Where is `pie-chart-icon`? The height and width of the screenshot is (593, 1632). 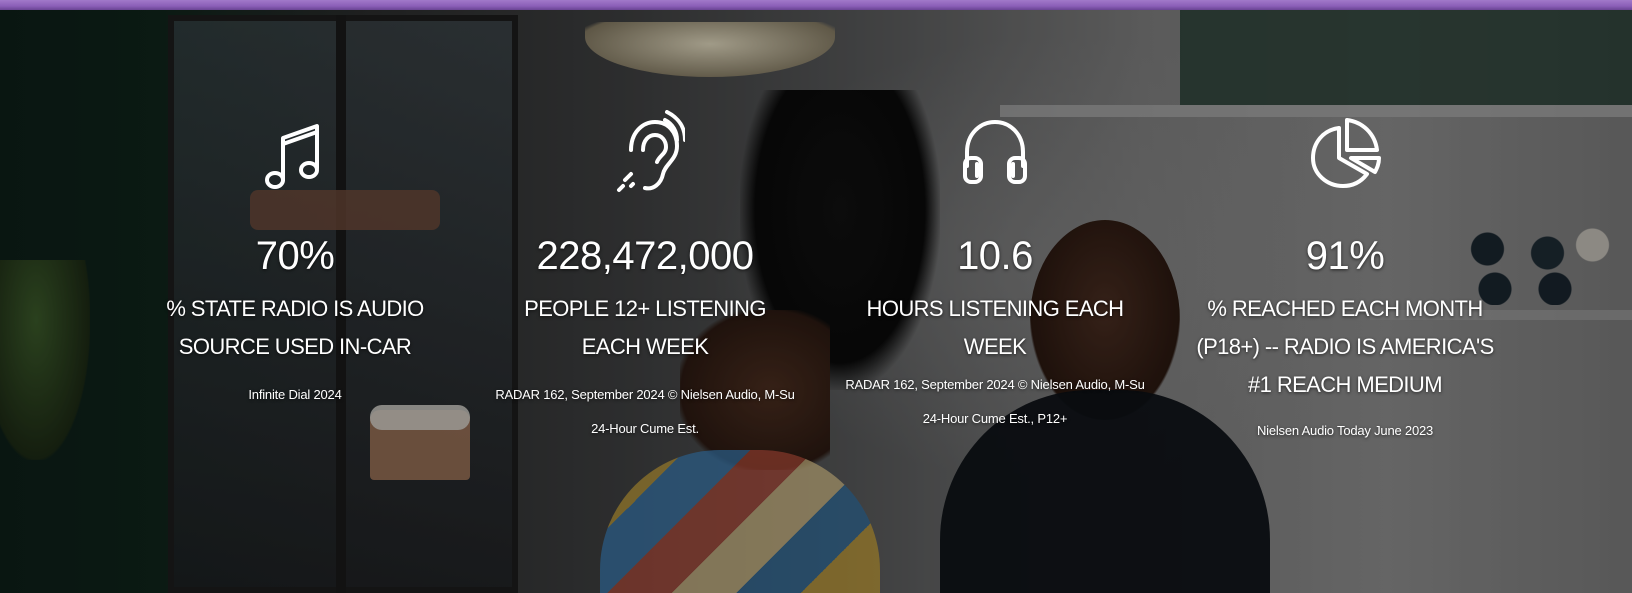
pie-chart-icon is located at coordinates (1345, 155).